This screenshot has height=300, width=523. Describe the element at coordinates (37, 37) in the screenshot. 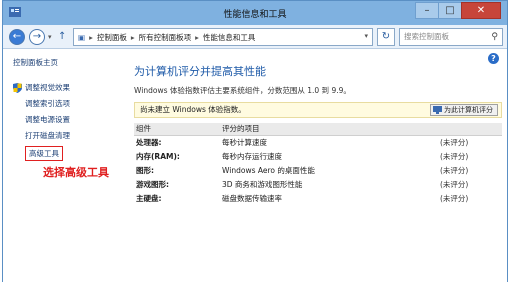

I see `forward-arrow-icon: →` at that location.